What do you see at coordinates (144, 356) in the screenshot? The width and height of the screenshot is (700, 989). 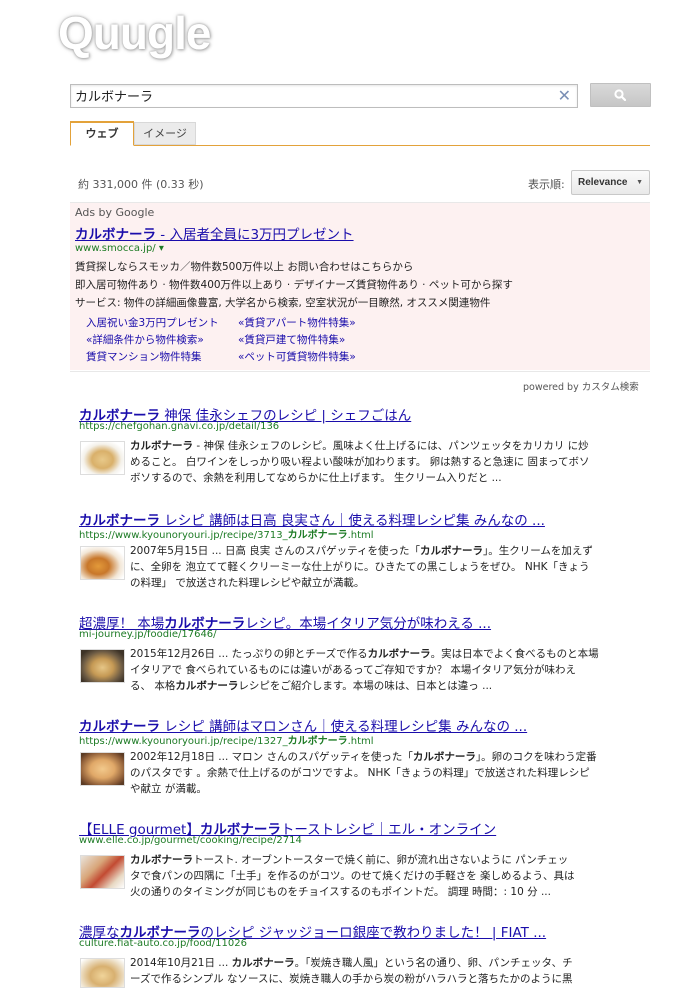 I see `ad-sitelink: 賃貸マンション物件特集` at bounding box center [144, 356].